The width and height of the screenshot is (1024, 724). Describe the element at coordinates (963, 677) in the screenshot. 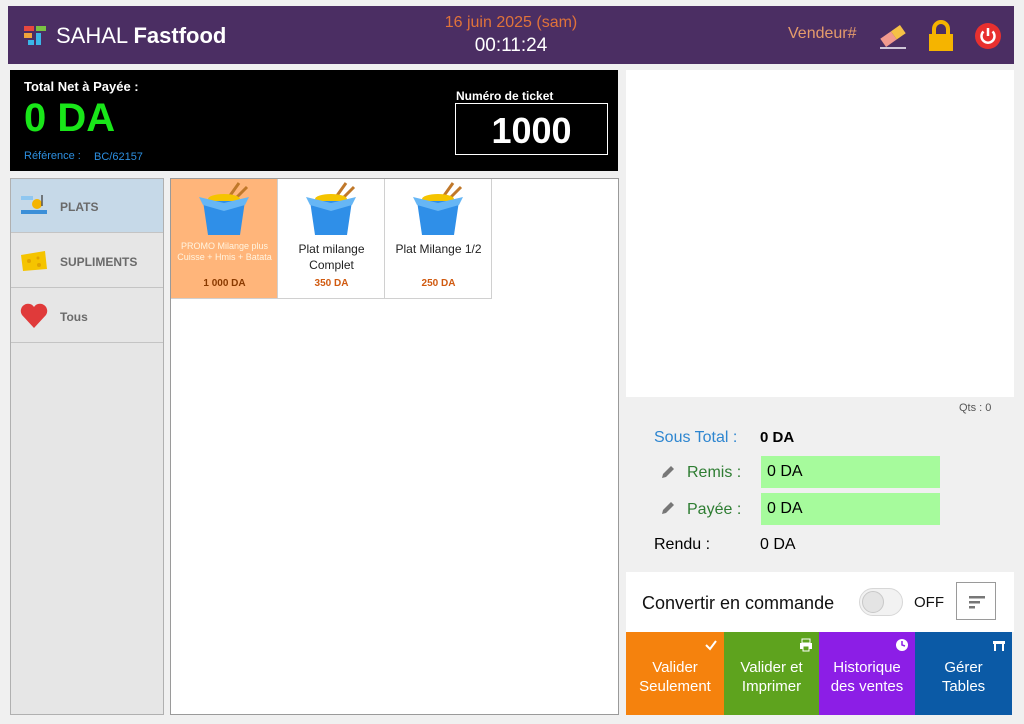

I see `action-label: Gérer Tables` at that location.